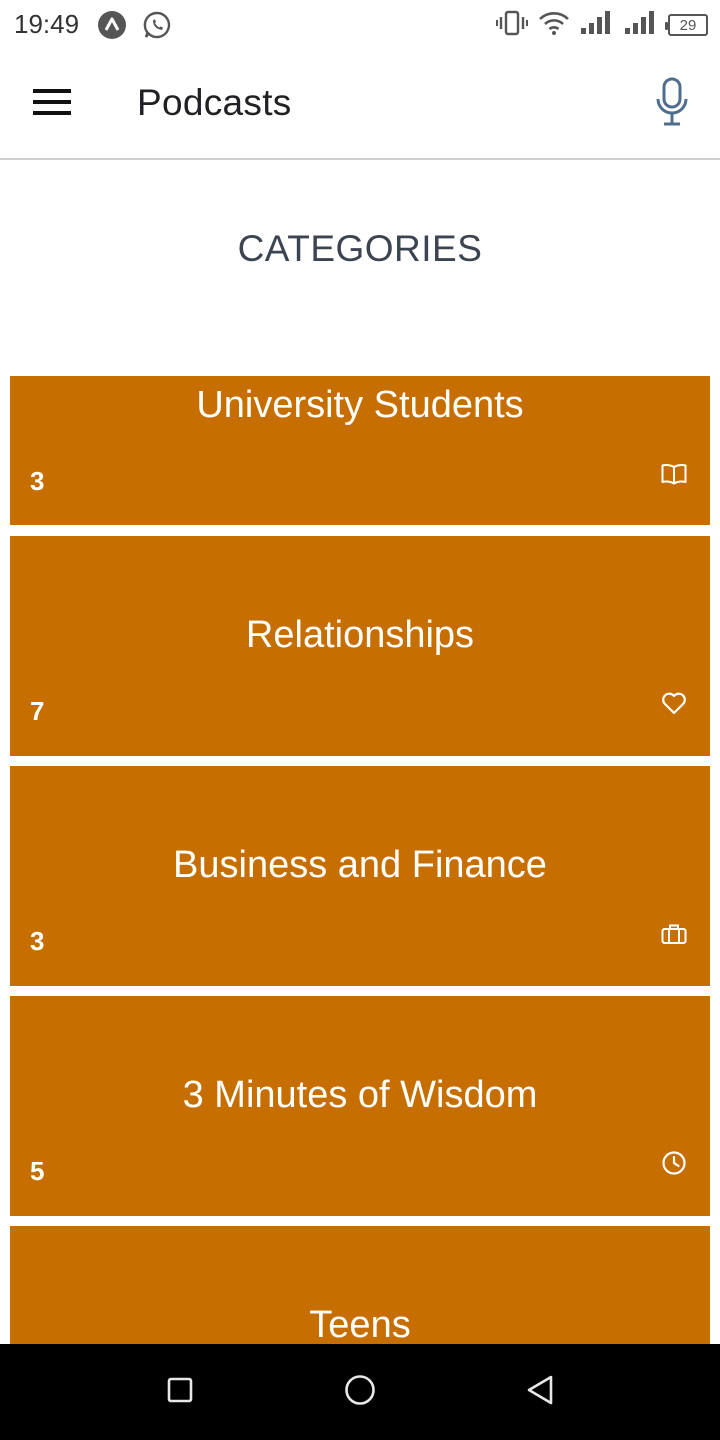  What do you see at coordinates (674, 703) in the screenshot?
I see `heart-icon` at bounding box center [674, 703].